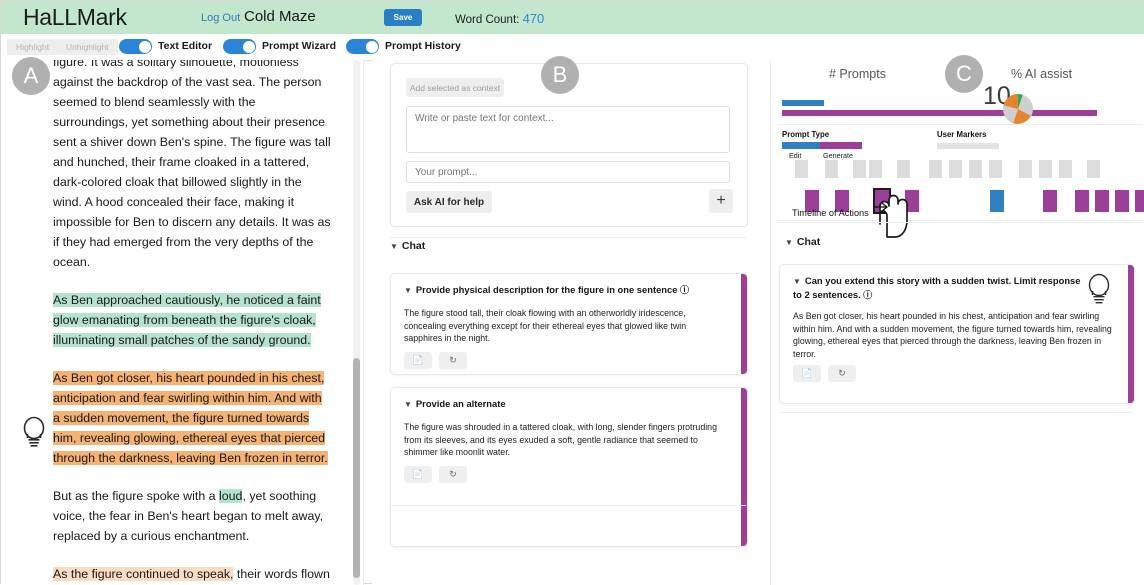  What do you see at coordinates (533, 18) in the screenshot?
I see `word-count-value: 470` at bounding box center [533, 18].